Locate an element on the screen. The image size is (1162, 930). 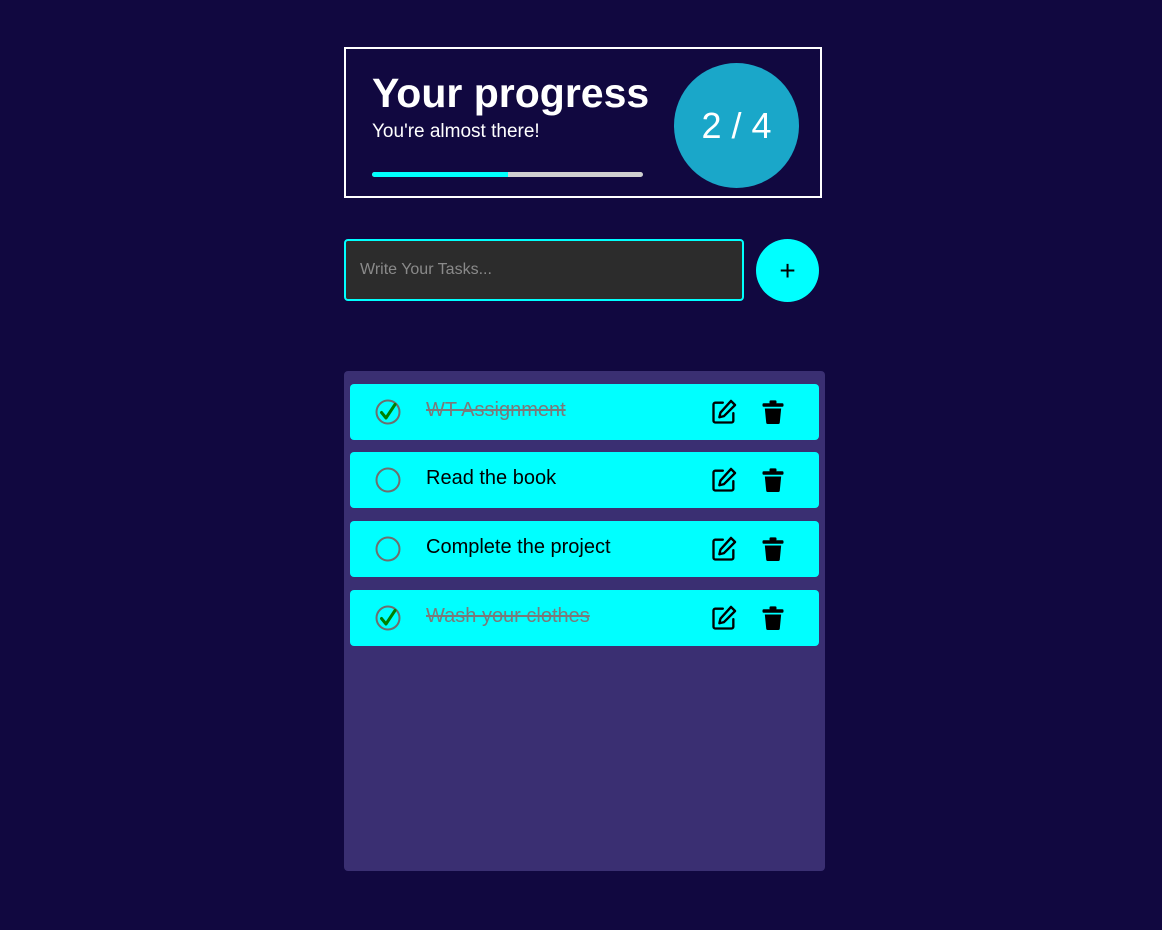
task-text: Wash your clothes is located at coordinates (508, 616).